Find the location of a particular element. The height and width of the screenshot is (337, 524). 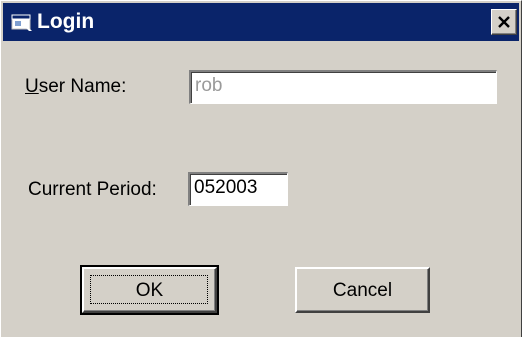

cancel-button: Cancel is located at coordinates (362, 290).